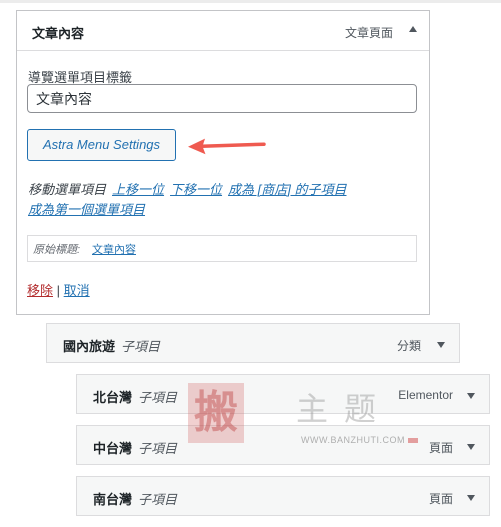 The width and height of the screenshot is (501, 527). I want to click on move-to-top-link: 成為第一個選單項目, so click(86, 209).